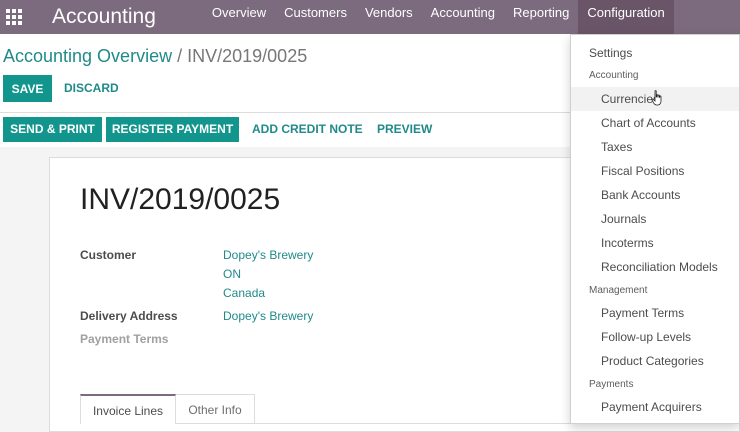  I want to click on add-credit-note-button: ADD CREDIT NOTE, so click(307, 129).